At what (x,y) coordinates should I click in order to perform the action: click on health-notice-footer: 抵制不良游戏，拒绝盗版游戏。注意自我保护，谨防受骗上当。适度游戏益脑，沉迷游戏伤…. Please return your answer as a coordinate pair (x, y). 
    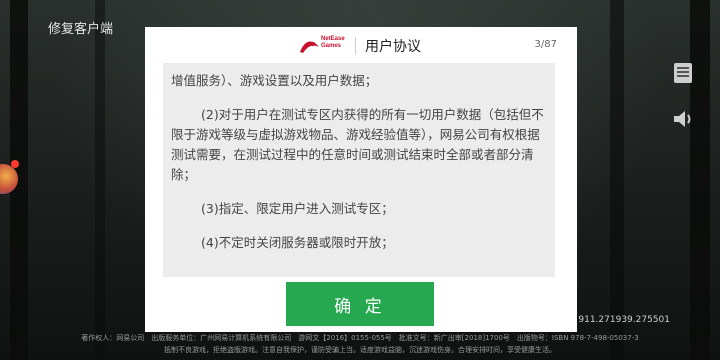
    Looking at the image, I should click on (360, 350).